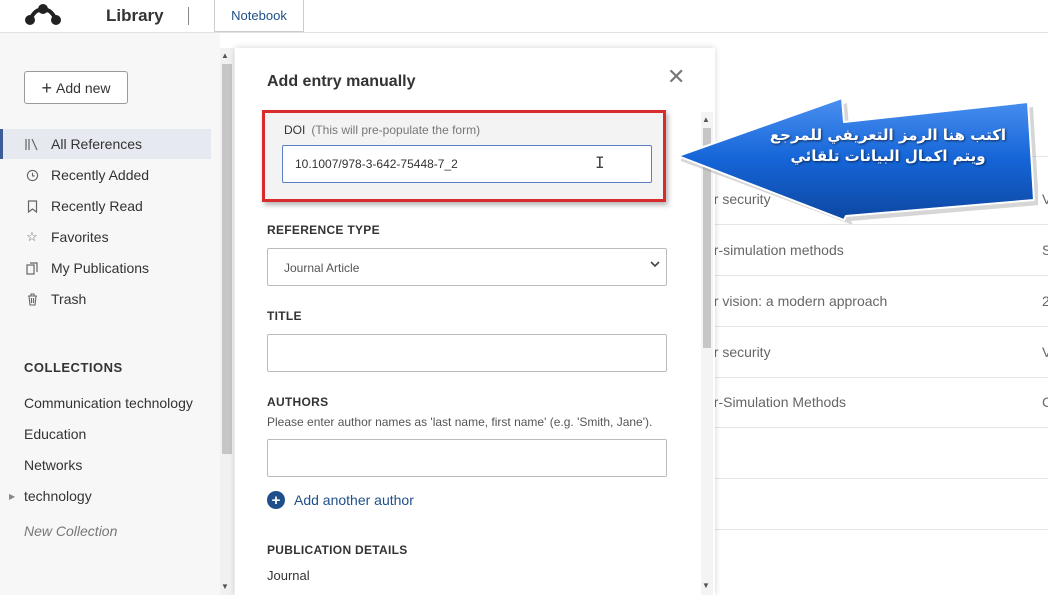 This screenshot has height=595, width=1048. What do you see at coordinates (524, 16) in the screenshot?
I see `top-bar: Library Notebook` at bounding box center [524, 16].